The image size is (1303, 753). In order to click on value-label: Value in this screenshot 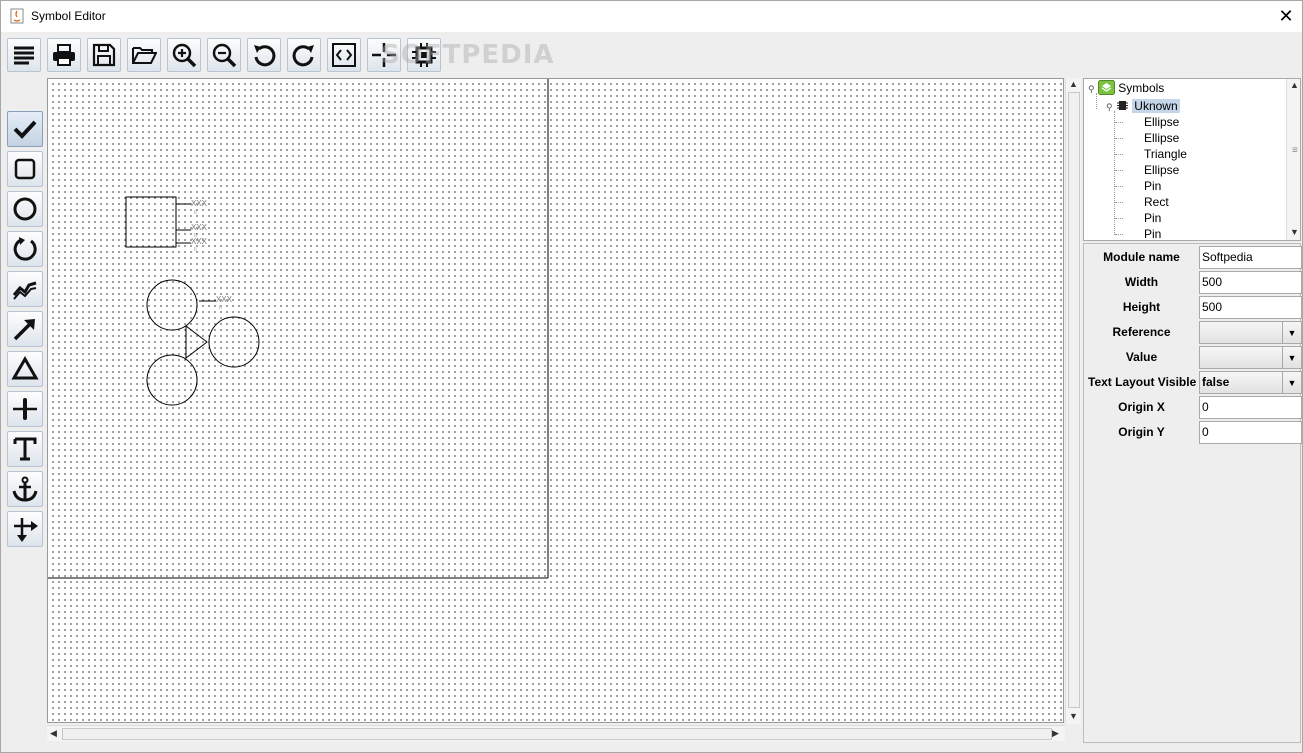, I will do `click(1141, 357)`.